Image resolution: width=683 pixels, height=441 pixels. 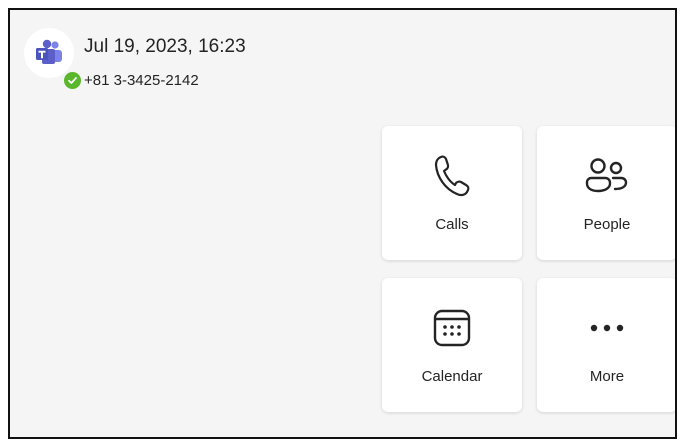 I want to click on more-label: More, so click(x=607, y=376).